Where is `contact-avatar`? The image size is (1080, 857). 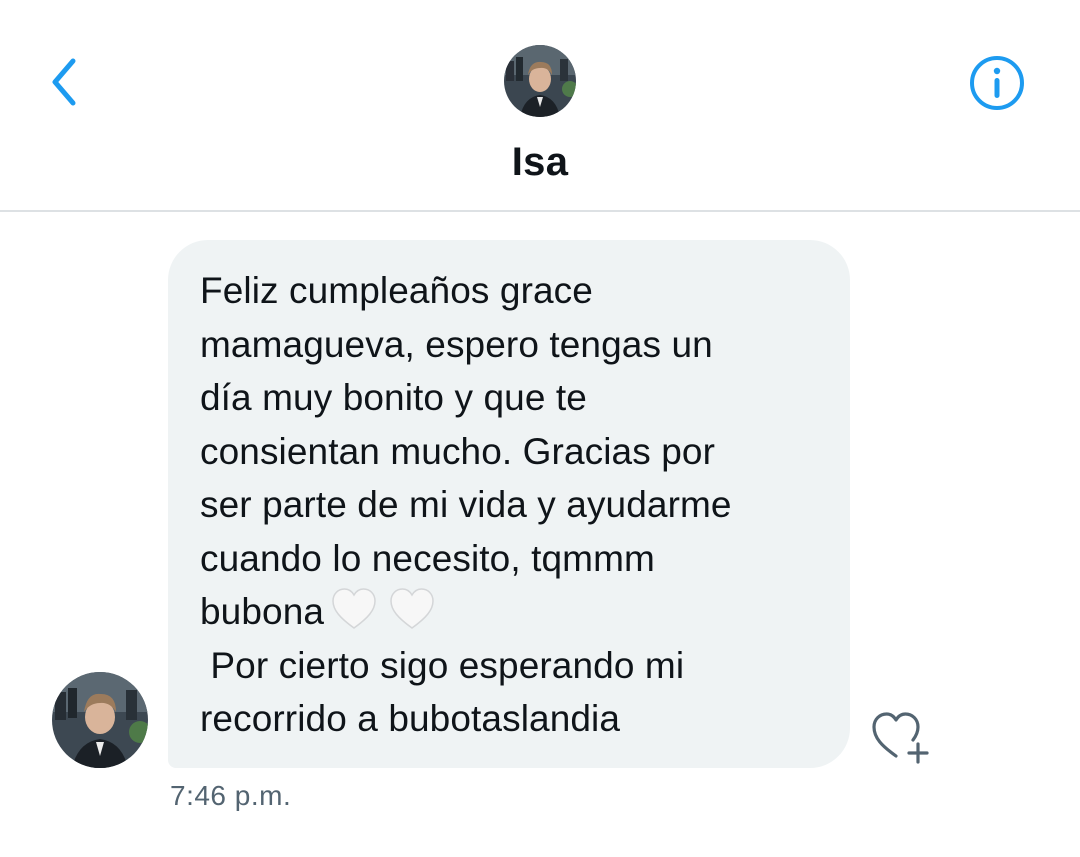
contact-avatar is located at coordinates (540, 81).